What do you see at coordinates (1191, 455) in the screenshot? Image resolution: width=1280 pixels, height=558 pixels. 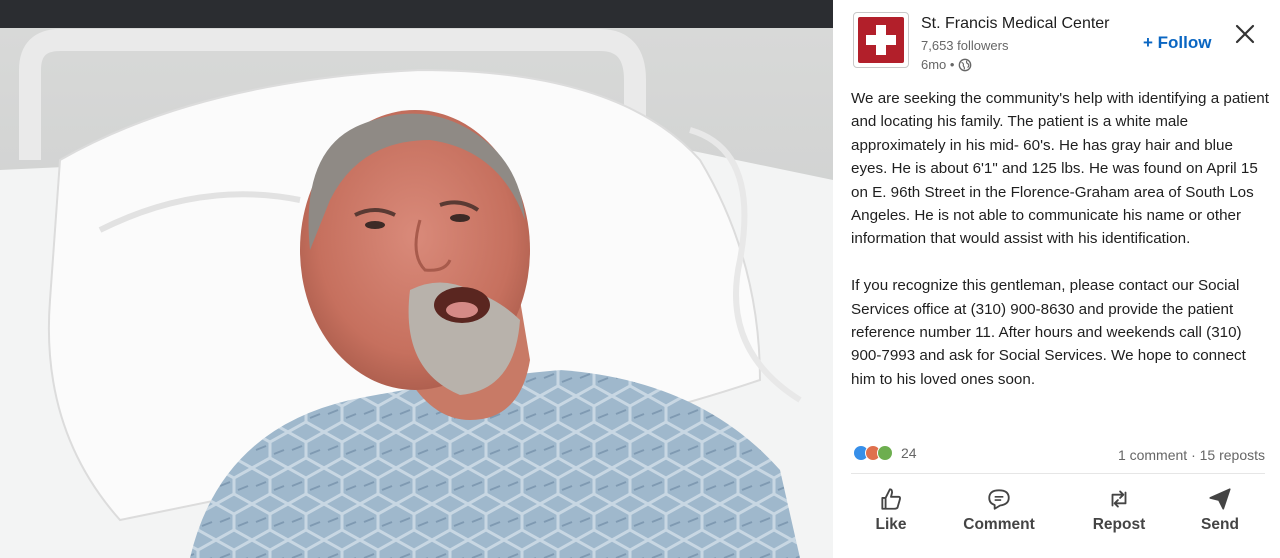 I see `comments-reposts-count: 1 comment · 15 reposts` at bounding box center [1191, 455].